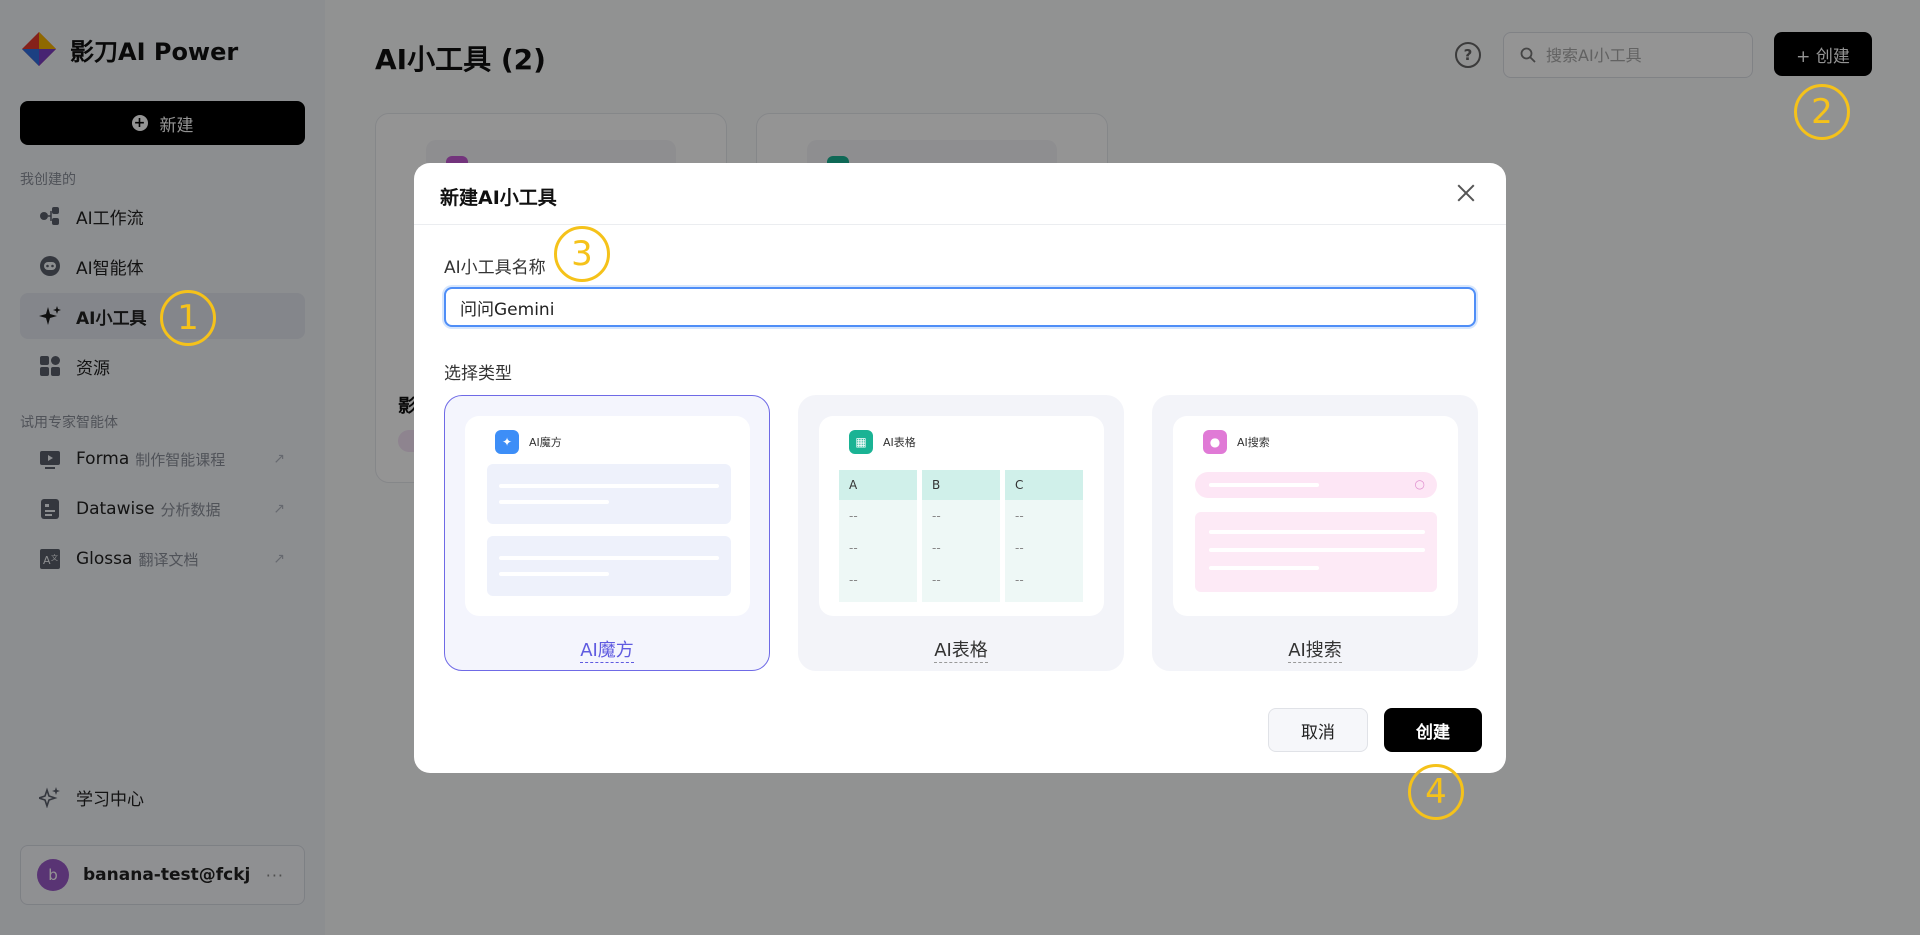 Image resolution: width=1920 pixels, height=935 pixels. What do you see at coordinates (1231, 442) in the screenshot?
I see `preview-header: ● AI搜索` at bounding box center [1231, 442].